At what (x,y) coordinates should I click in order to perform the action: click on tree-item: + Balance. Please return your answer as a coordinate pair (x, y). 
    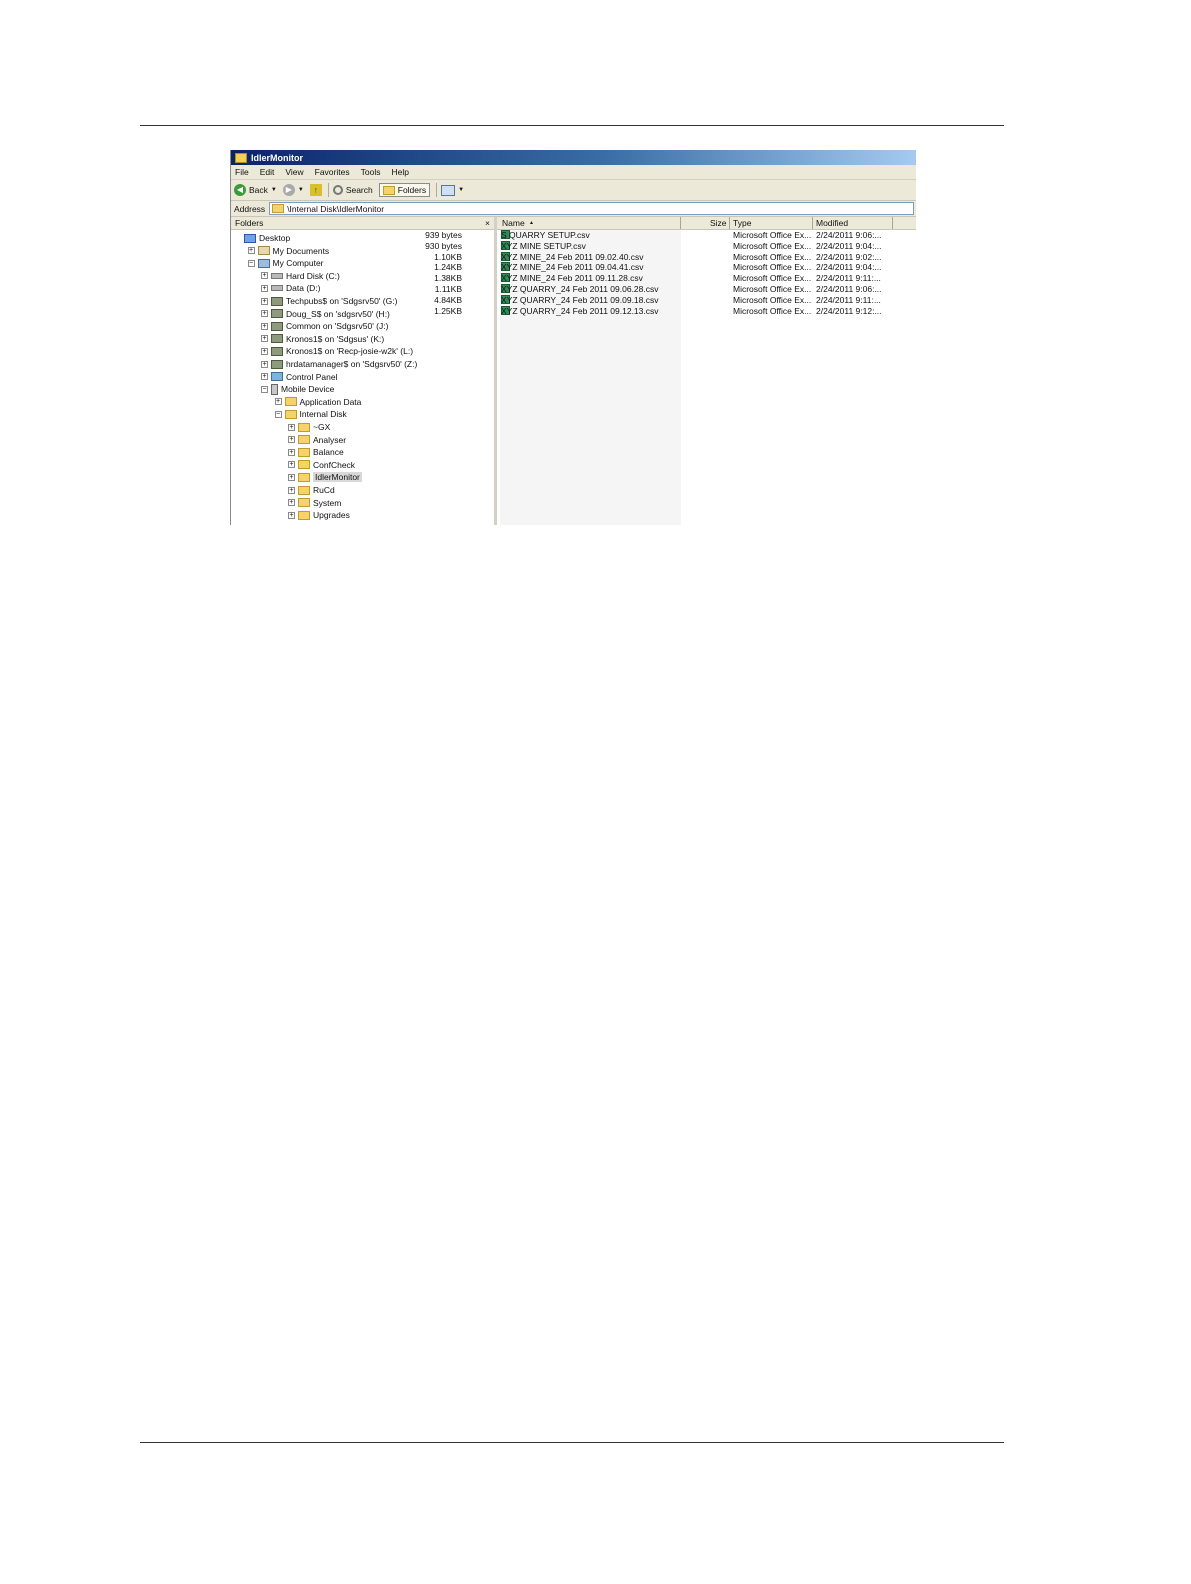
    Looking at the image, I should click on (316, 452).